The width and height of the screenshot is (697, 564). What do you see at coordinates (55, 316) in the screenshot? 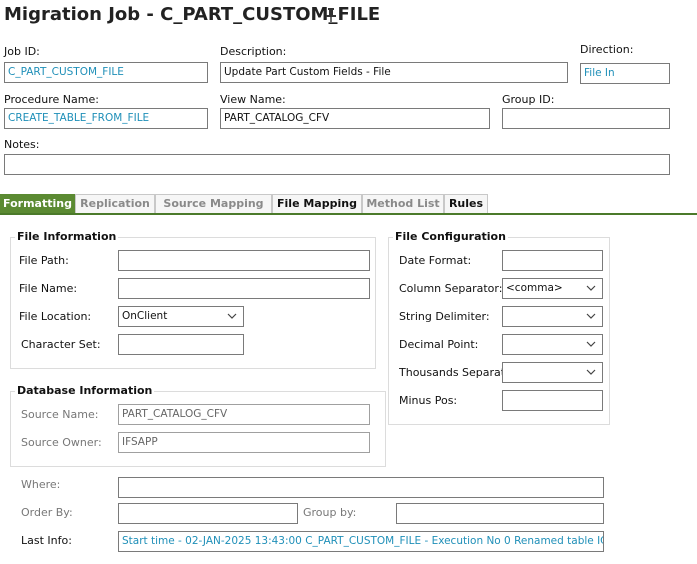
I see `file-location-label: File Location:` at bounding box center [55, 316].